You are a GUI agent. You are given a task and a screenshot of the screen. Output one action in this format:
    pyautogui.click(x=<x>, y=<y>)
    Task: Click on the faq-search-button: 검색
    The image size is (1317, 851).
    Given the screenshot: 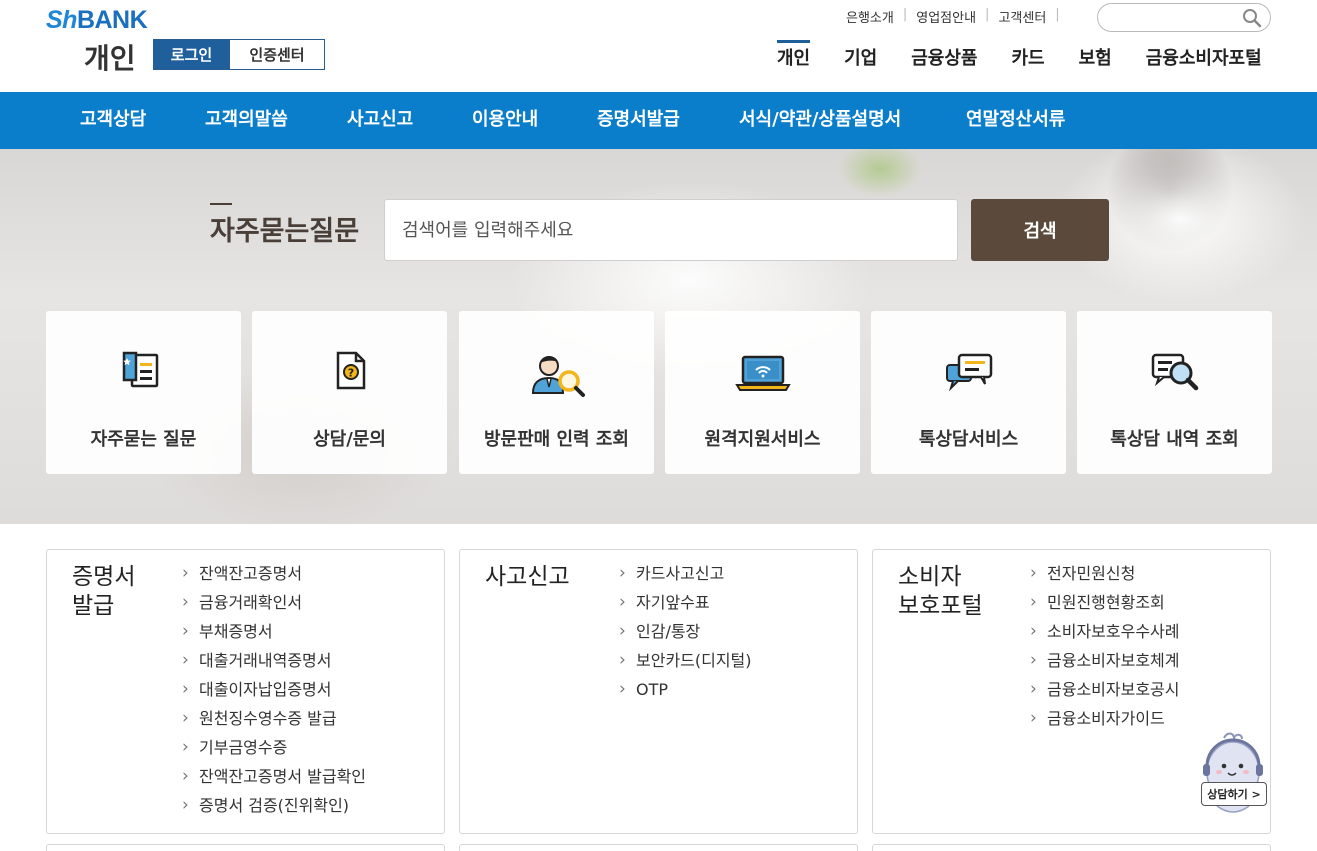 What is the action you would take?
    pyautogui.click(x=1040, y=230)
    